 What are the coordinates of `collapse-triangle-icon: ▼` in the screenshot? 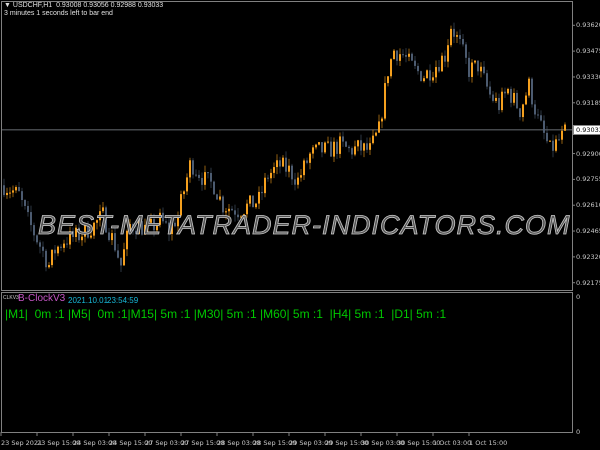 It's located at (7, 5).